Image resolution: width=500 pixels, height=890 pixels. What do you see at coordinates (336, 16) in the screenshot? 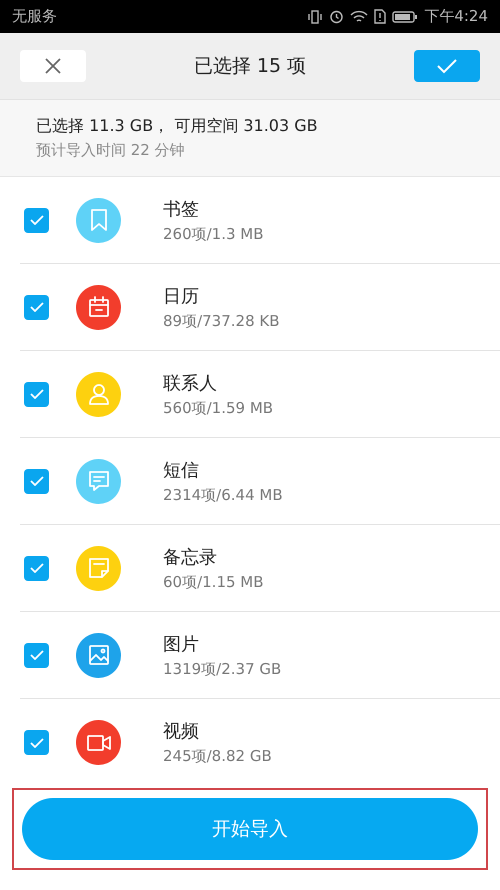
I see `alarm-icon` at bounding box center [336, 16].